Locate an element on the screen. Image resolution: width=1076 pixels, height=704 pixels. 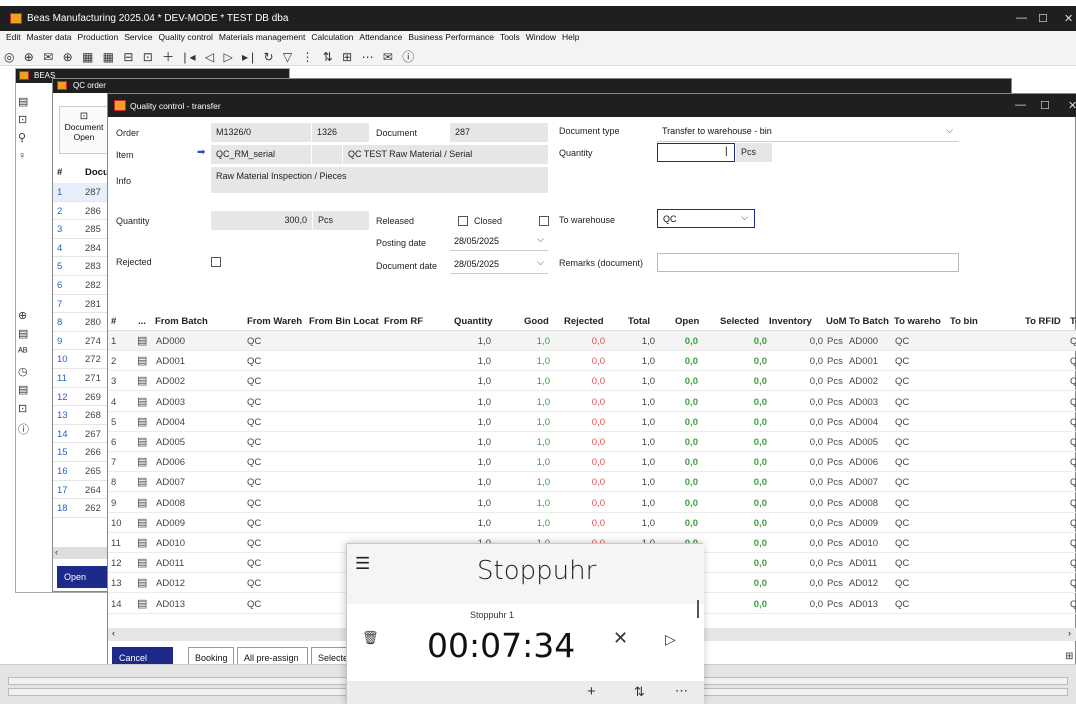
qc-order-row: 13 268 is located at coordinates (81, 415).